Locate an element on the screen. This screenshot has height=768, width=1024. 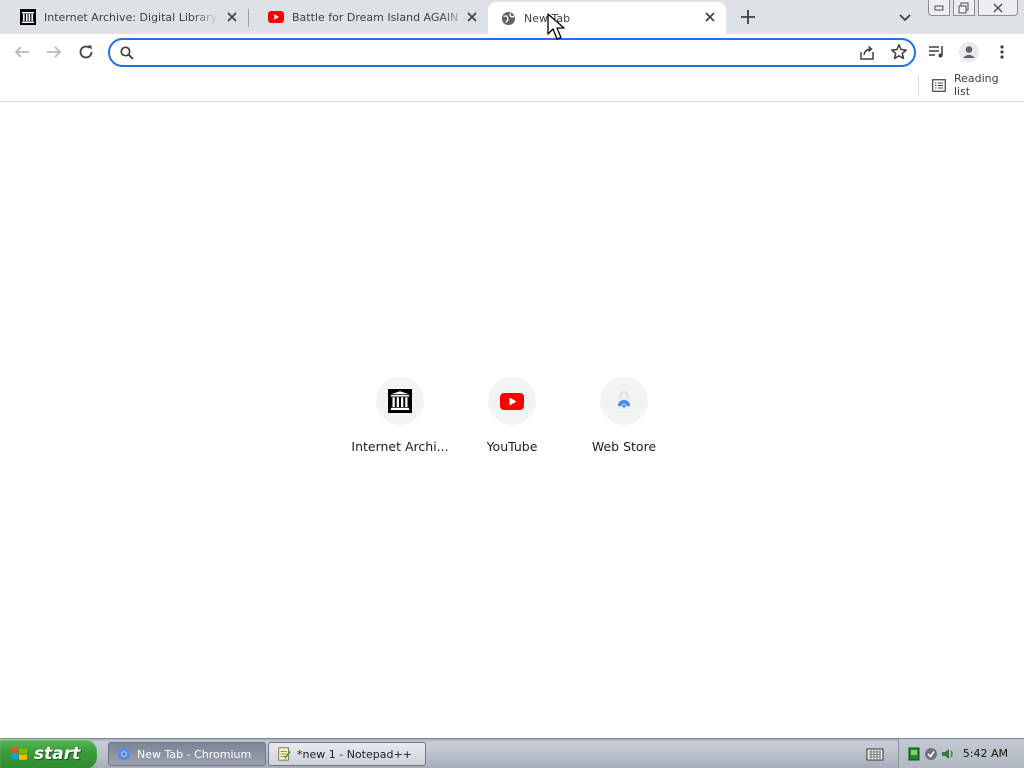
reading-list-label: Reading list is located at coordinates (976, 85).